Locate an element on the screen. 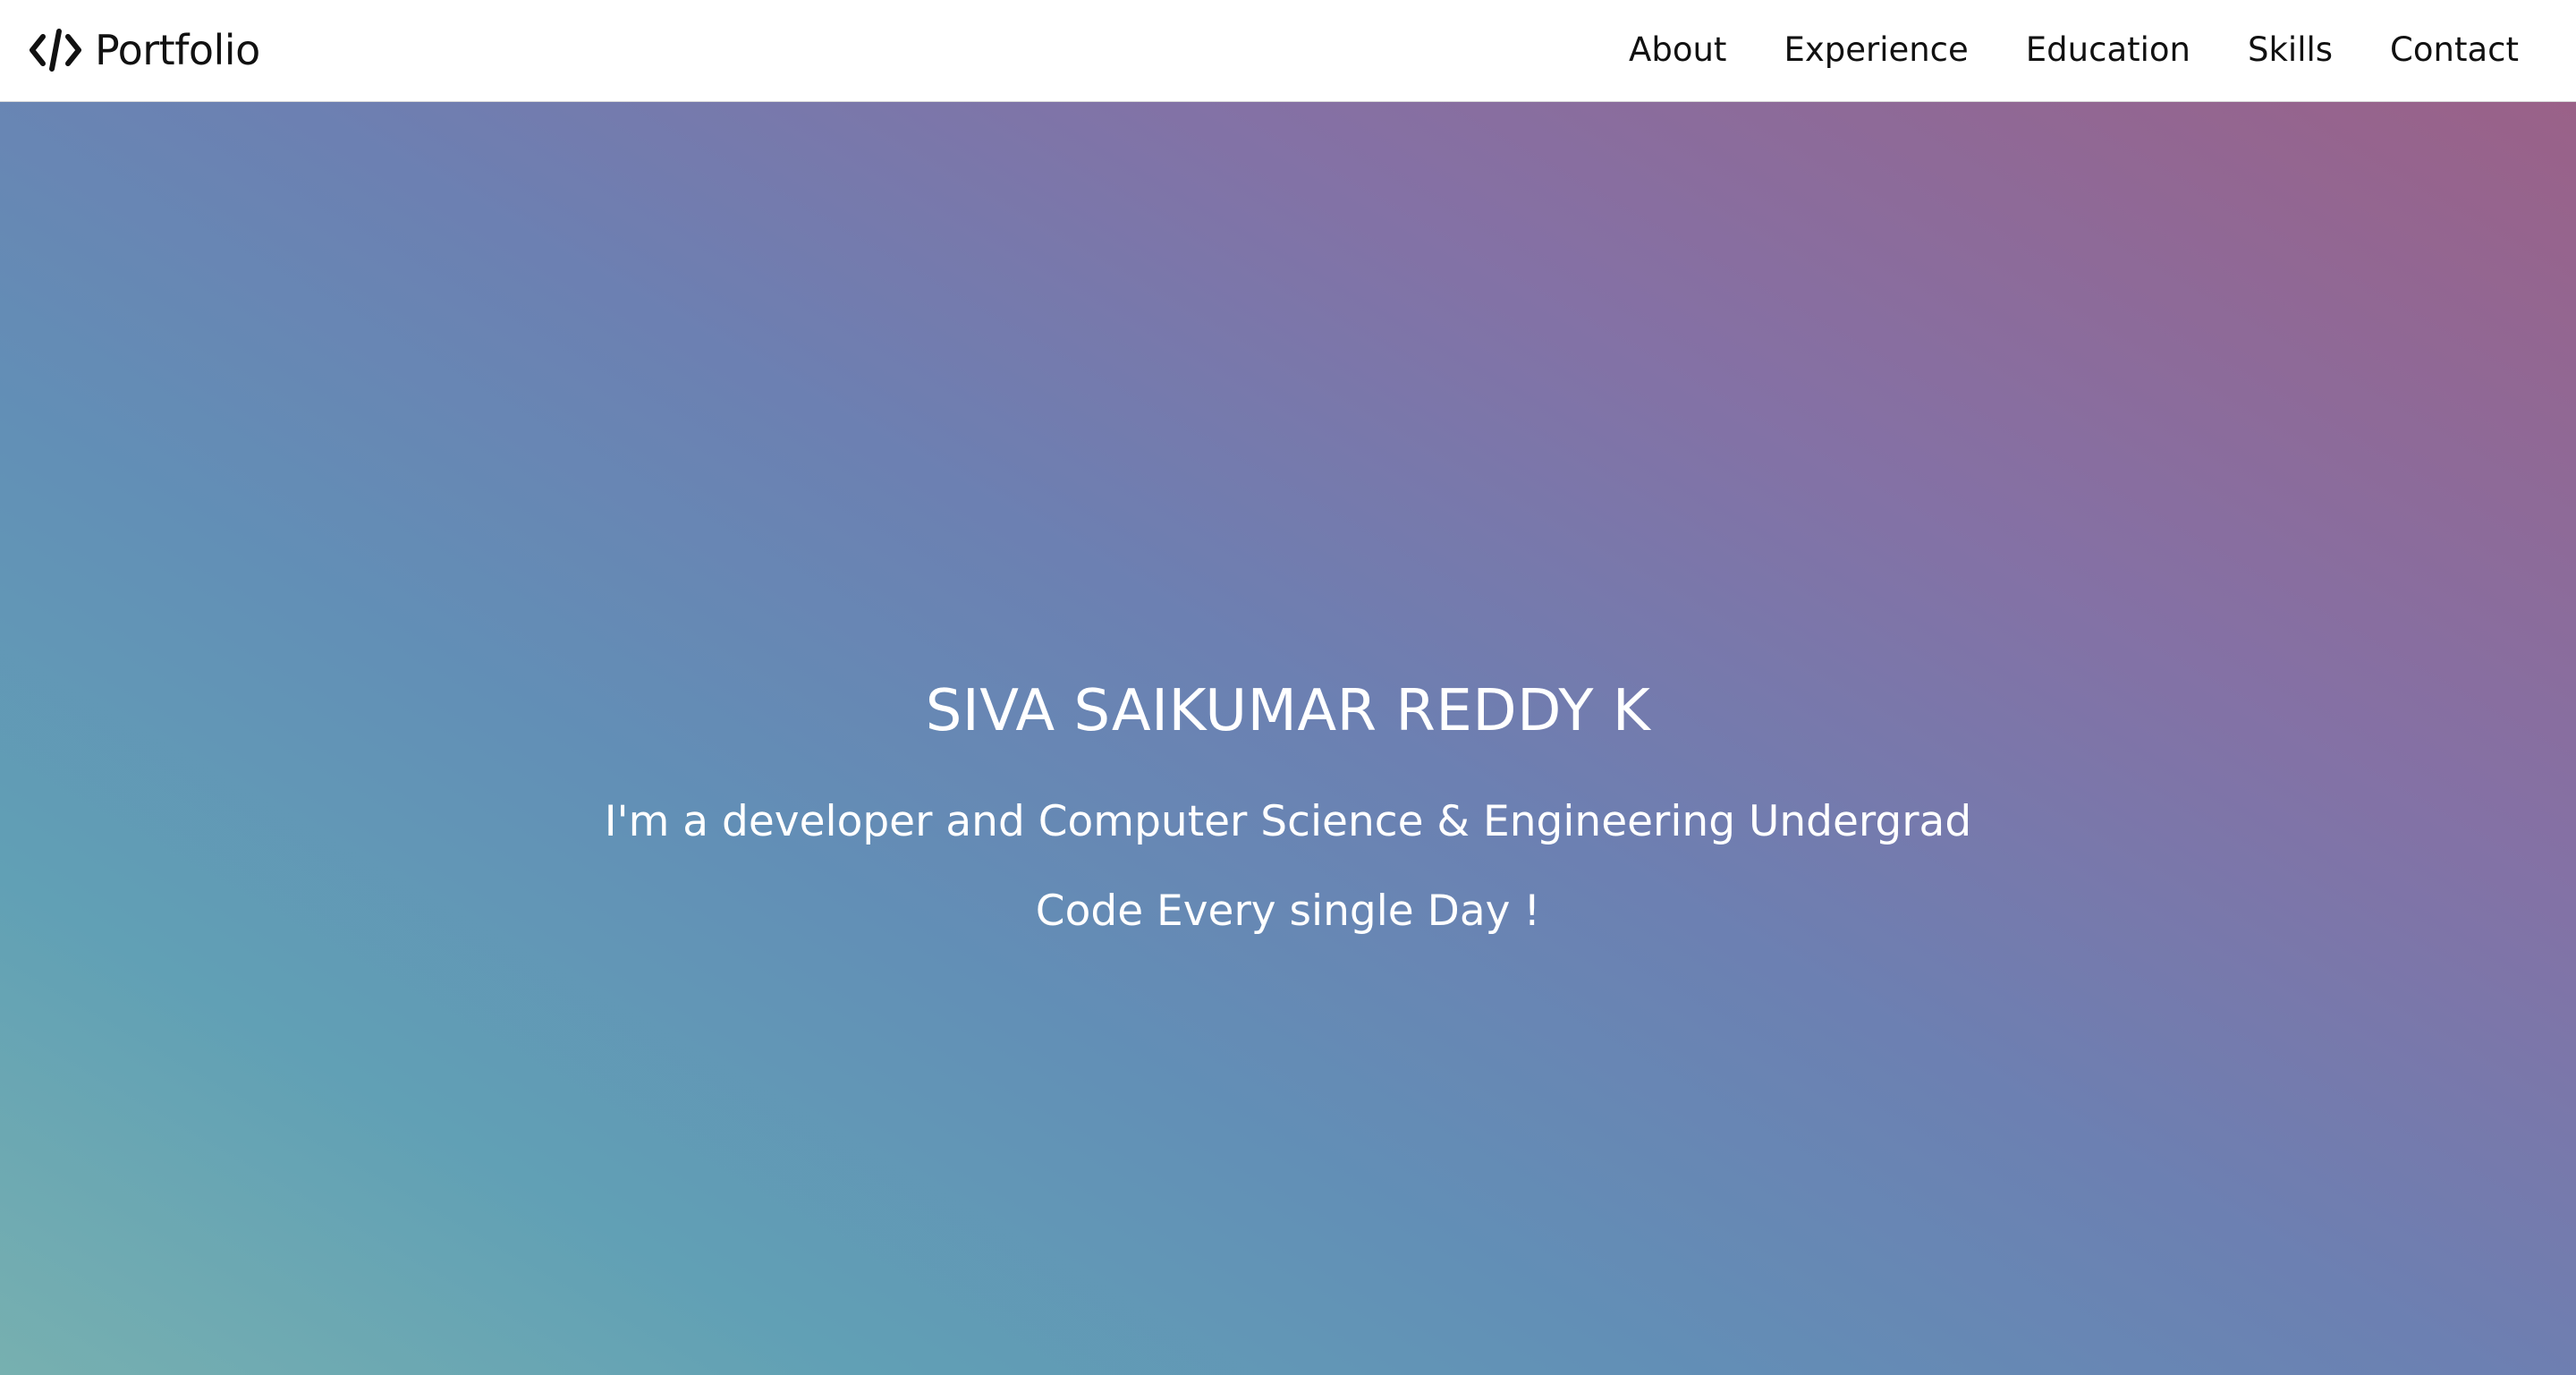  brand-link: Portfolio is located at coordinates (144, 50).